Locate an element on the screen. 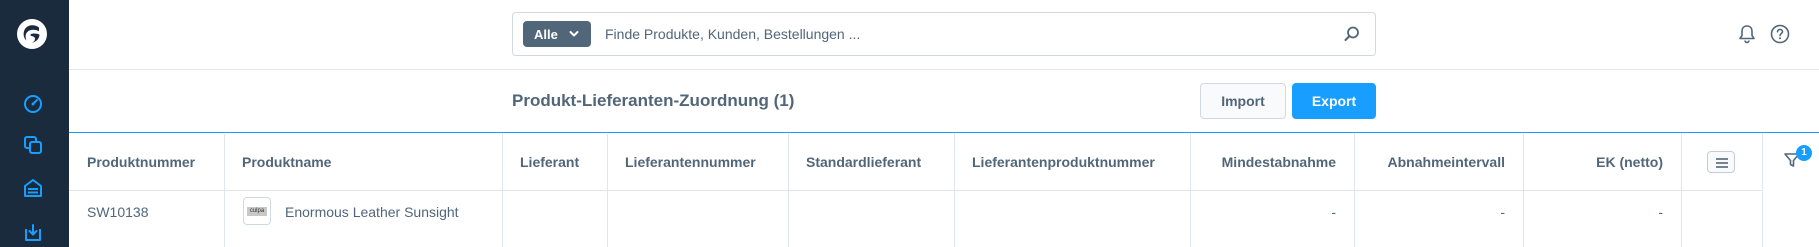 This screenshot has height=247, width=1819. bell-icon is located at coordinates (1747, 34).